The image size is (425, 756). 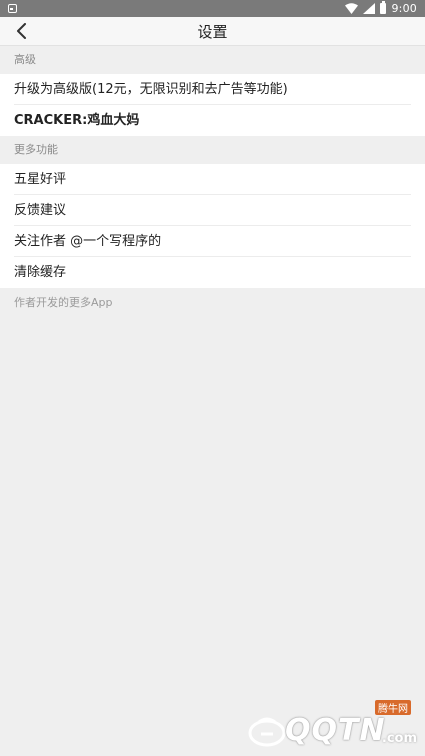 I want to click on back-arrow-icon, so click(x=21, y=31).